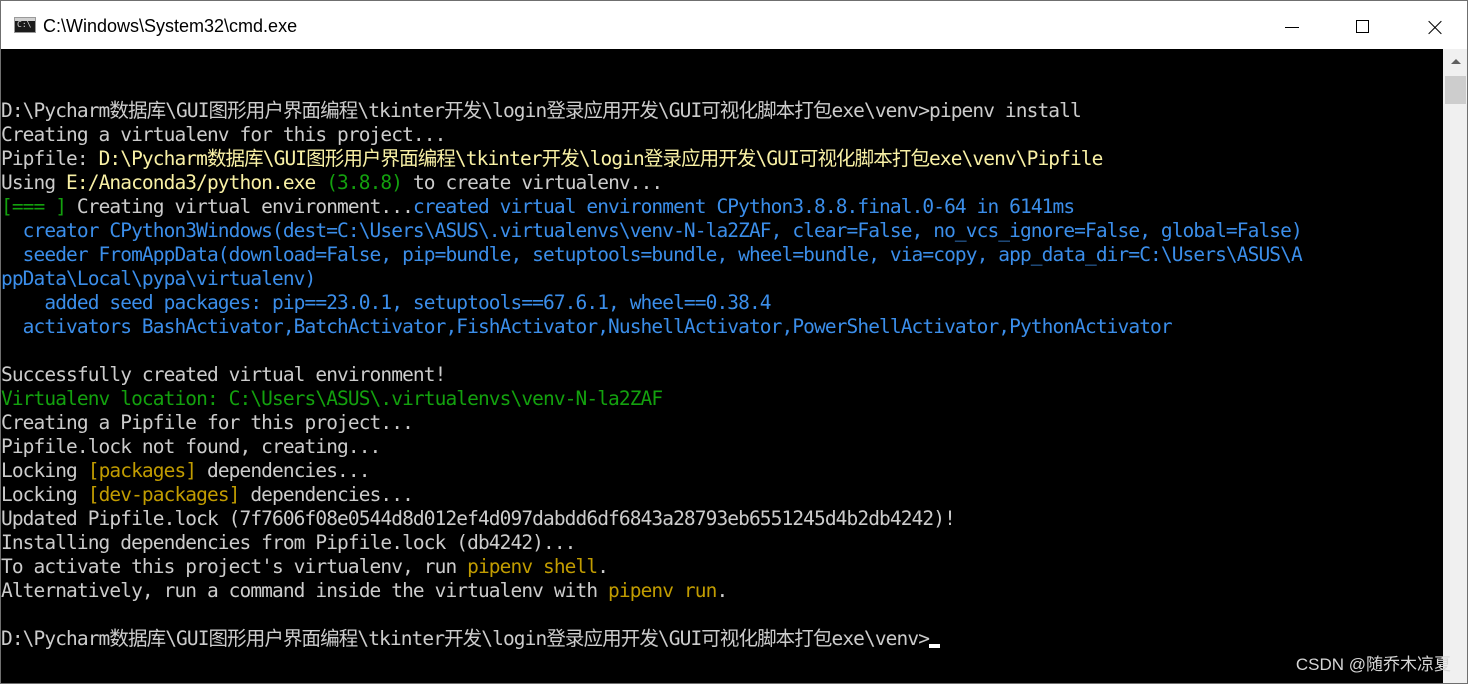 The height and width of the screenshot is (684, 1468). Describe the element at coordinates (662, 590) in the screenshot. I see `console-text-segment: pipenv run` at that location.